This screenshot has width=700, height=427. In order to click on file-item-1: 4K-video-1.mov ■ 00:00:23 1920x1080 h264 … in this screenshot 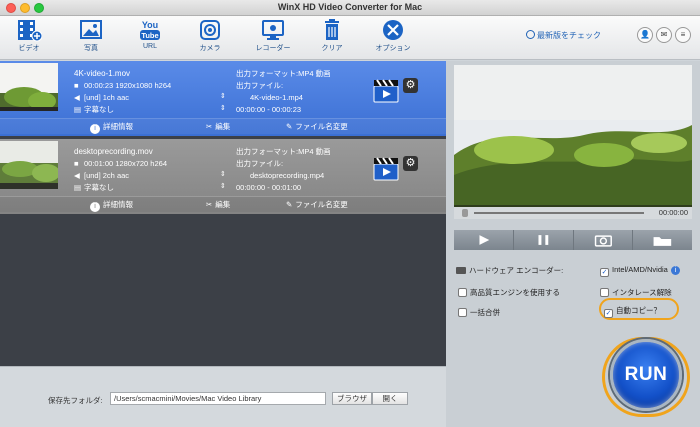, I will do `click(223, 98)`.